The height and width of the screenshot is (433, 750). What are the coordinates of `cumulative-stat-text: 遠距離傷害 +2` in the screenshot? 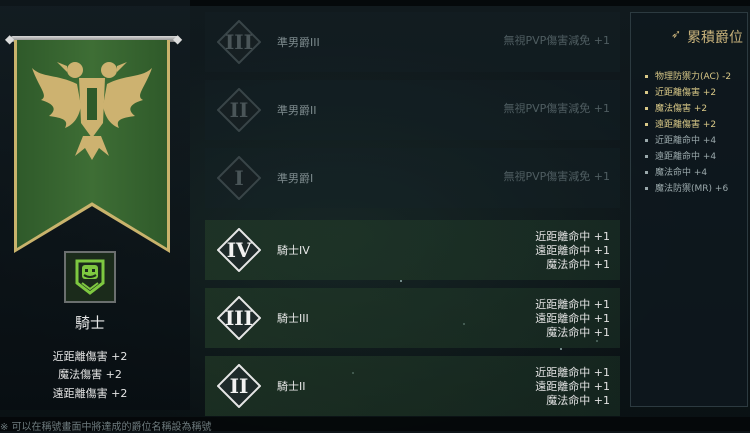 It's located at (686, 125).